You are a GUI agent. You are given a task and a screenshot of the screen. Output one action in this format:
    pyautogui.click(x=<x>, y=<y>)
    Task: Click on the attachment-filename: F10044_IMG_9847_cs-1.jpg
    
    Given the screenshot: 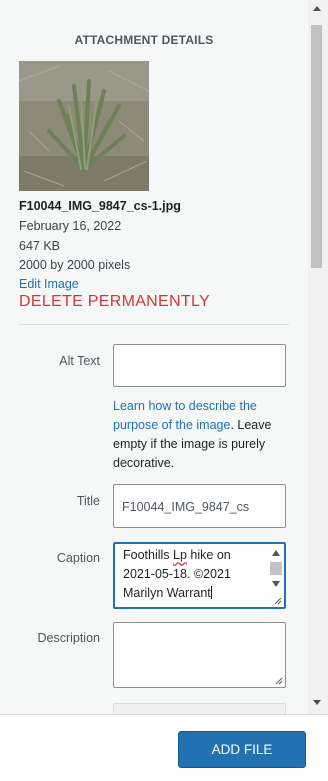 What is the action you would take?
    pyautogui.click(x=100, y=206)
    